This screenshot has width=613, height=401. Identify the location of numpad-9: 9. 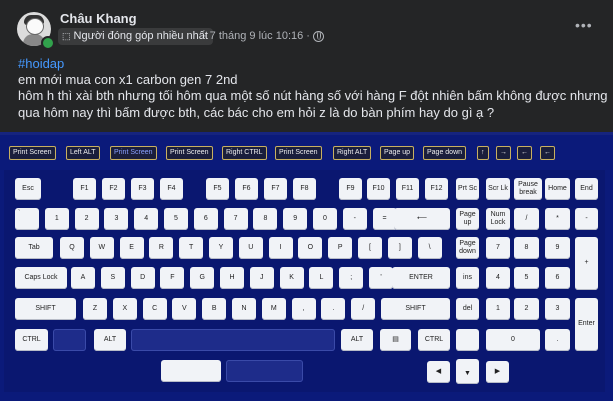
(557, 248).